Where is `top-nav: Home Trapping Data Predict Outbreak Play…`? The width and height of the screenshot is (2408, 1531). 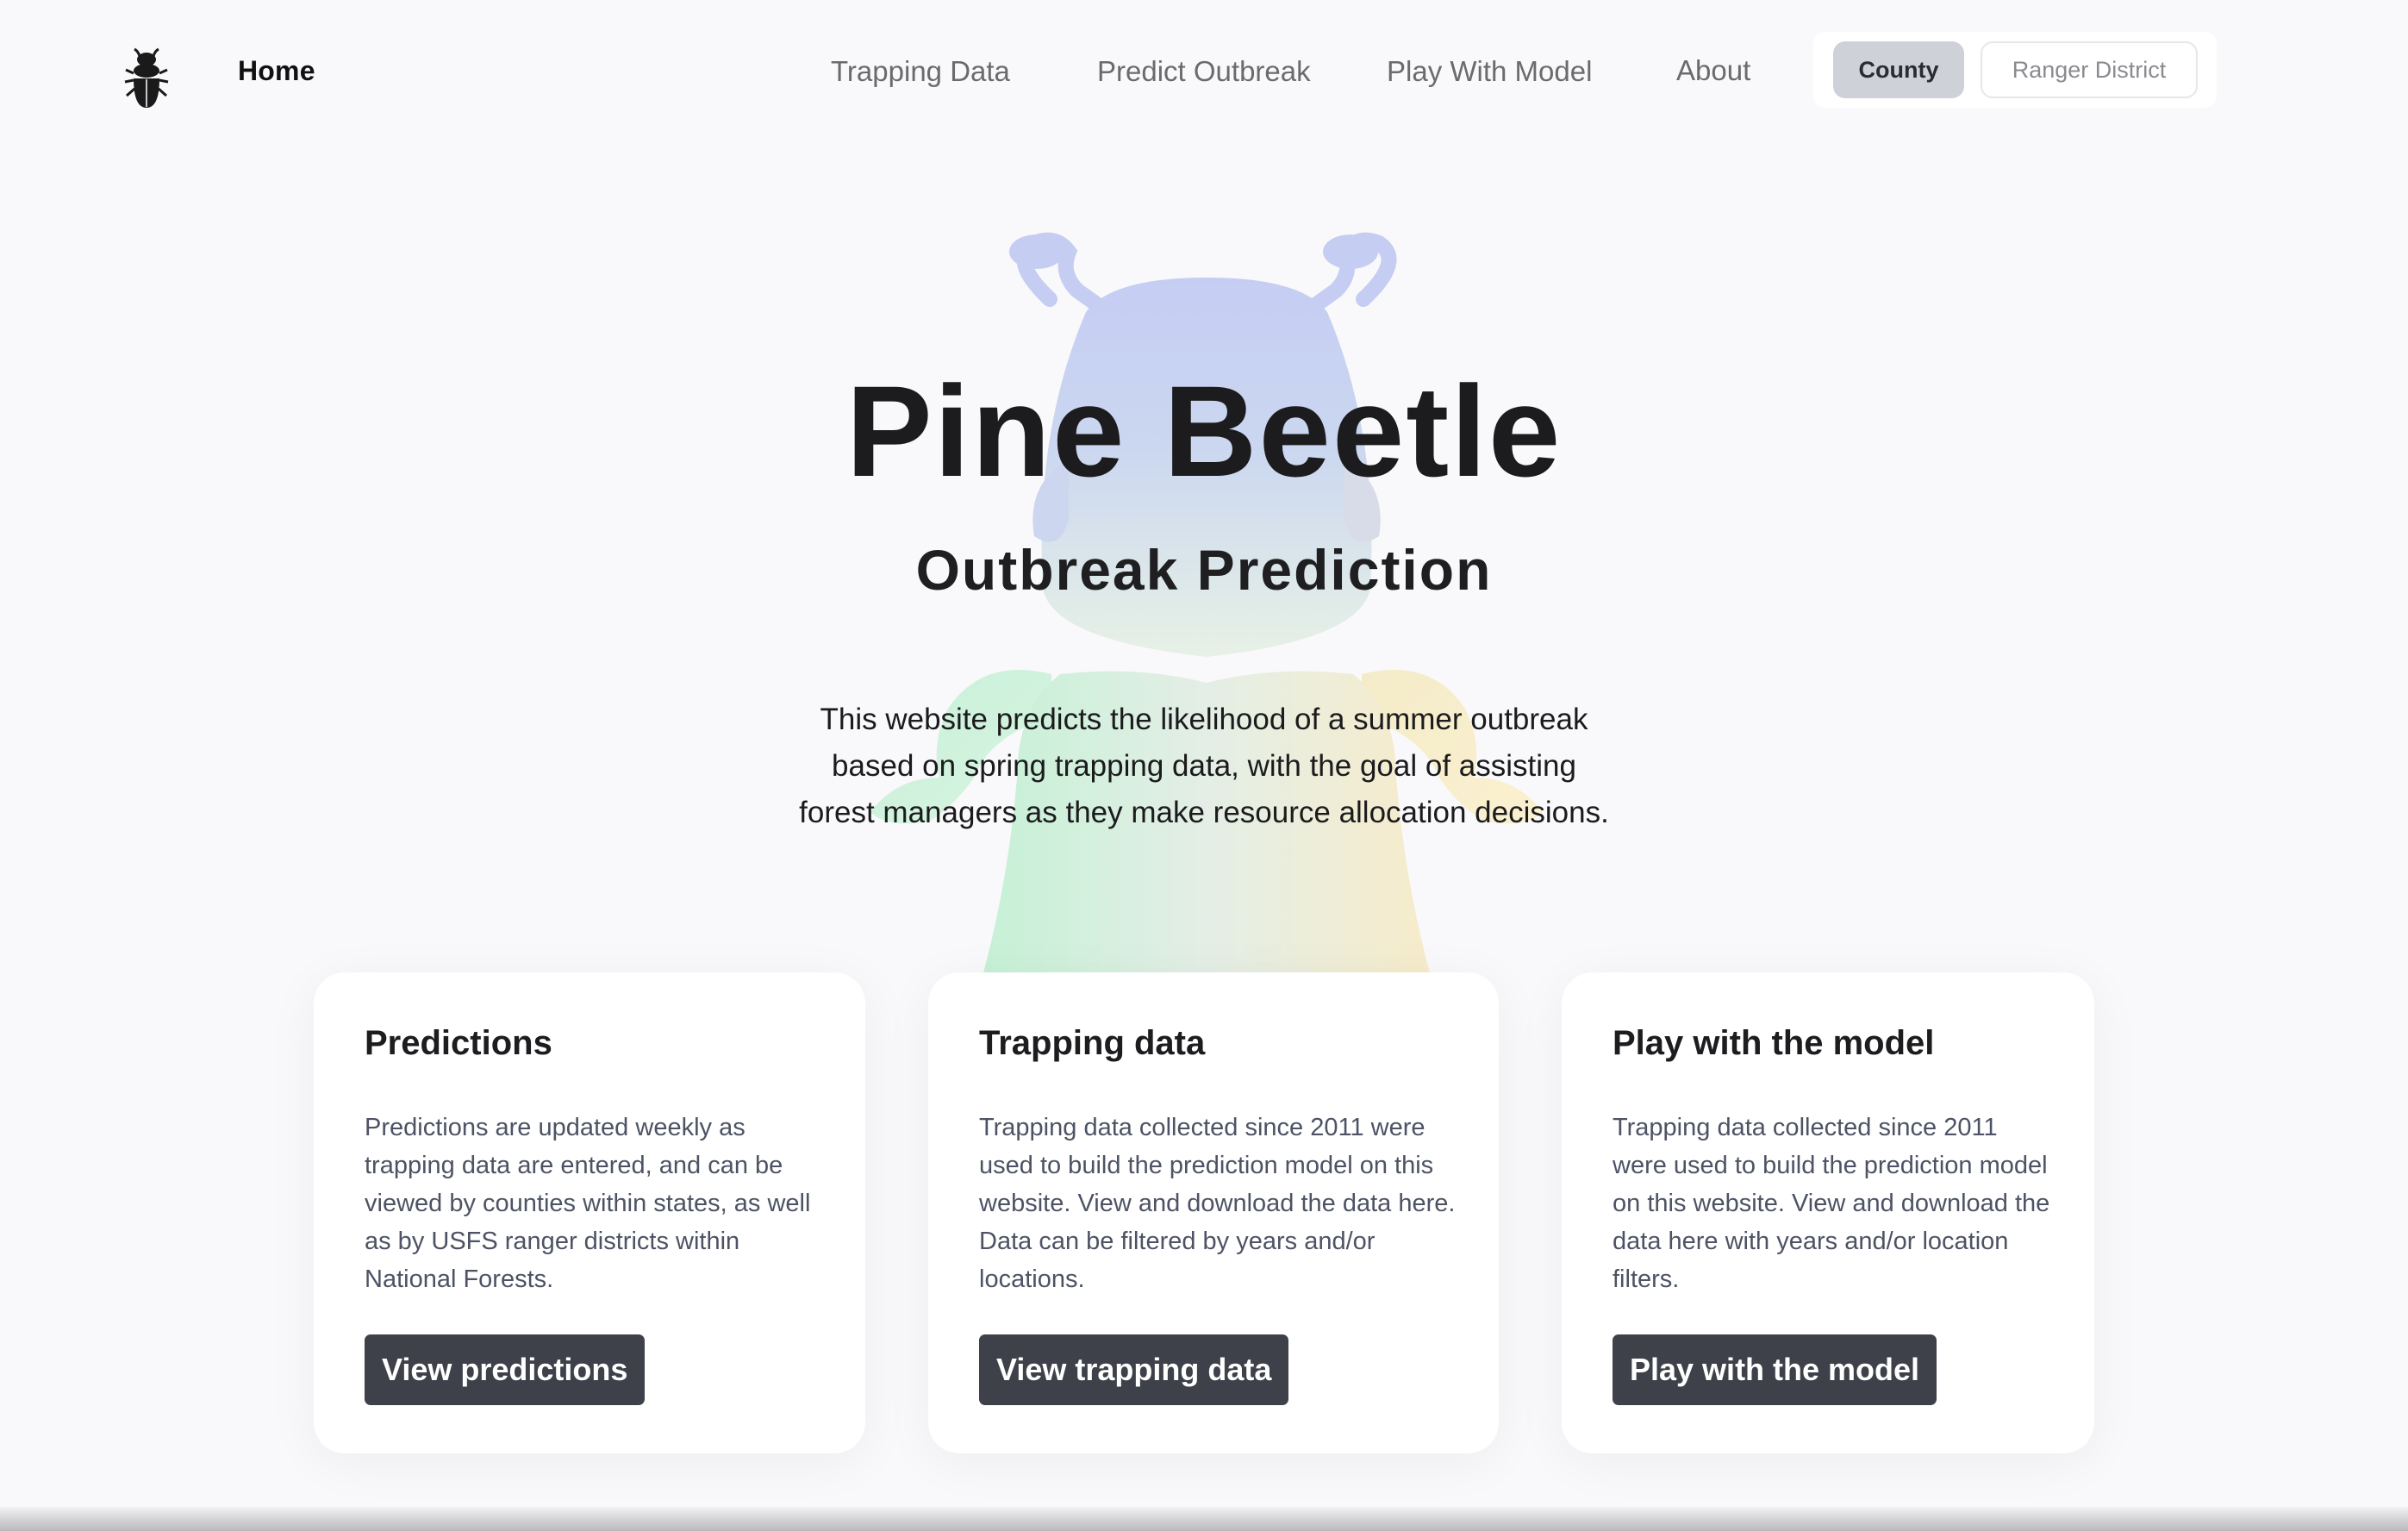
top-nav: Home Trapping Data Predict Outbreak Play… is located at coordinates (1204, 73).